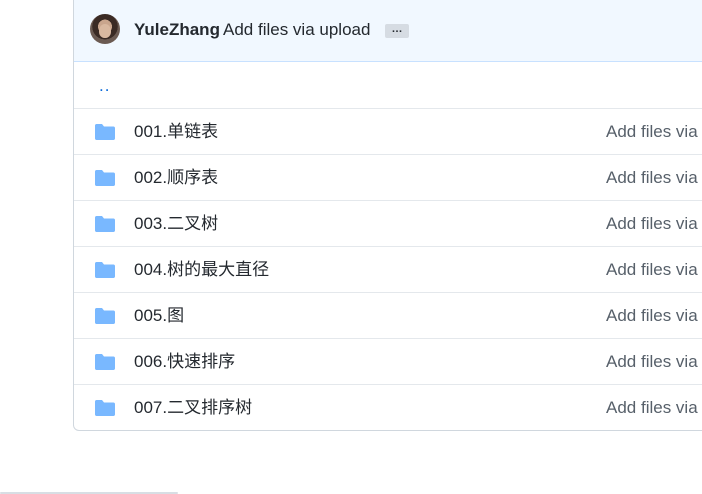 This screenshot has height=494, width=702. Describe the element at coordinates (176, 178) in the screenshot. I see `folder-name: 002.顺序表` at that location.